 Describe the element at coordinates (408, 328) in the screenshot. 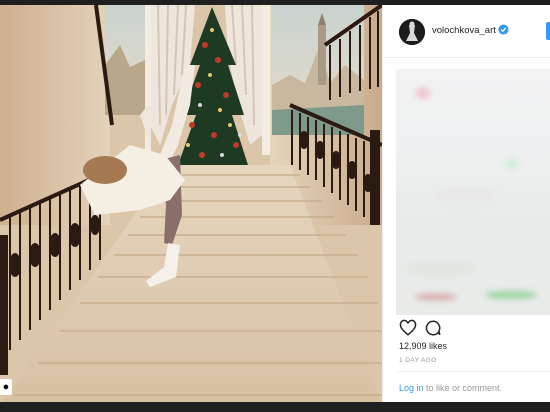

I see `heart-icon` at that location.